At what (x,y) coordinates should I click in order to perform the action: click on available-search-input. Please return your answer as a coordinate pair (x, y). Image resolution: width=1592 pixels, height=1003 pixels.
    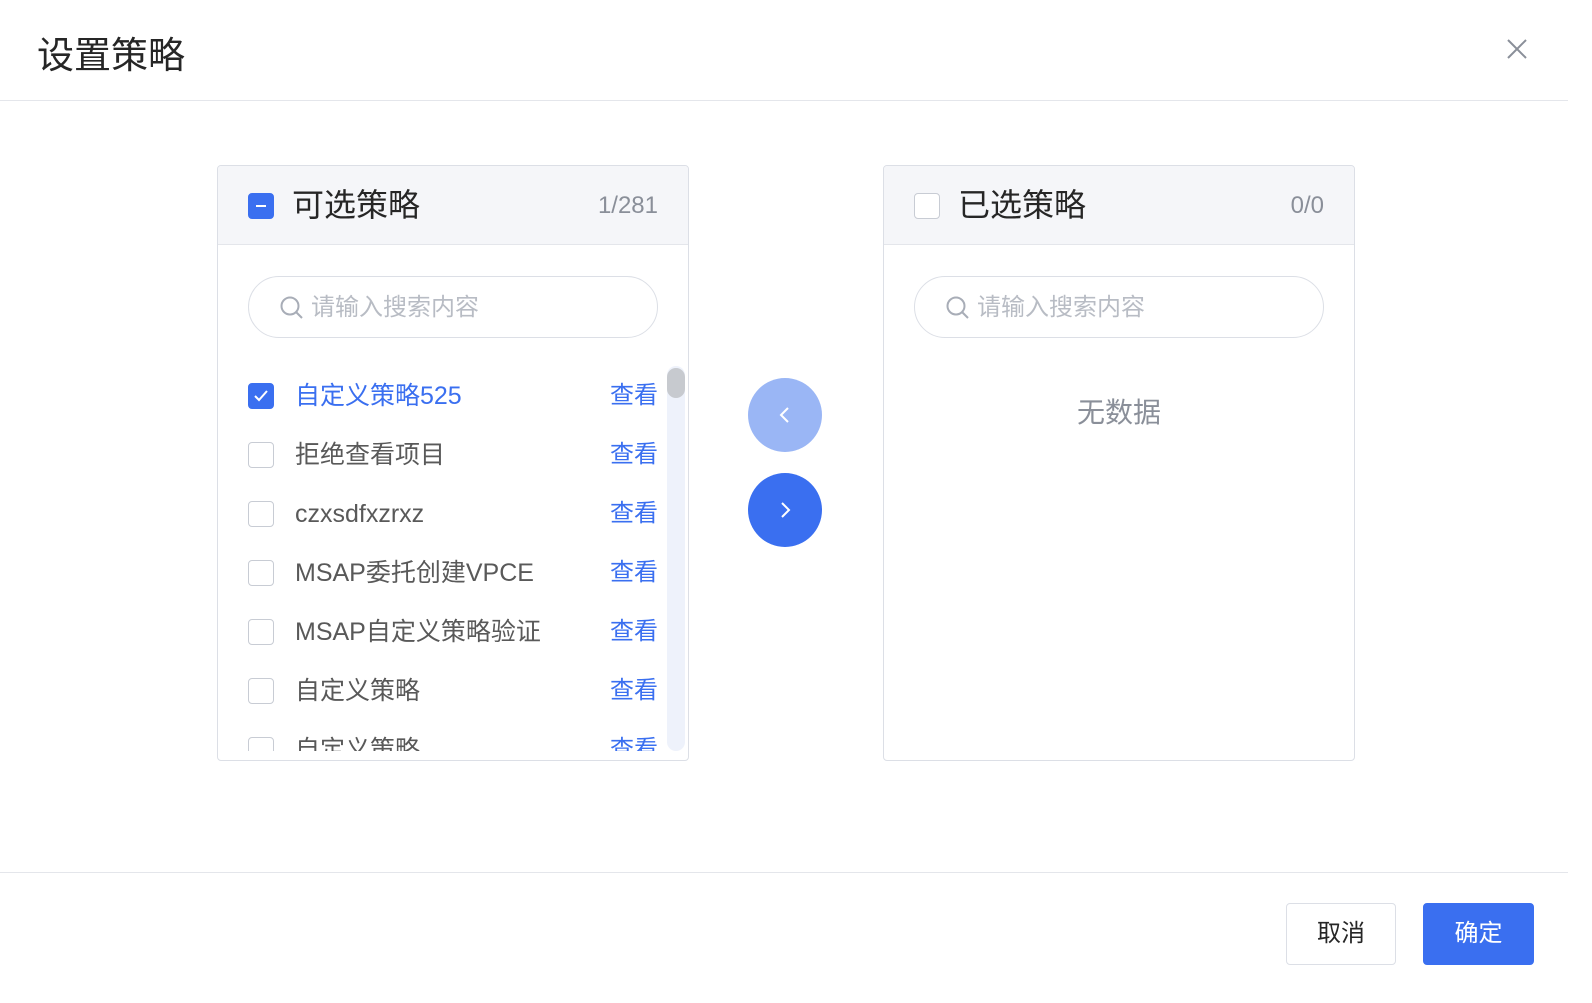
    Looking at the image, I should click on (476, 308).